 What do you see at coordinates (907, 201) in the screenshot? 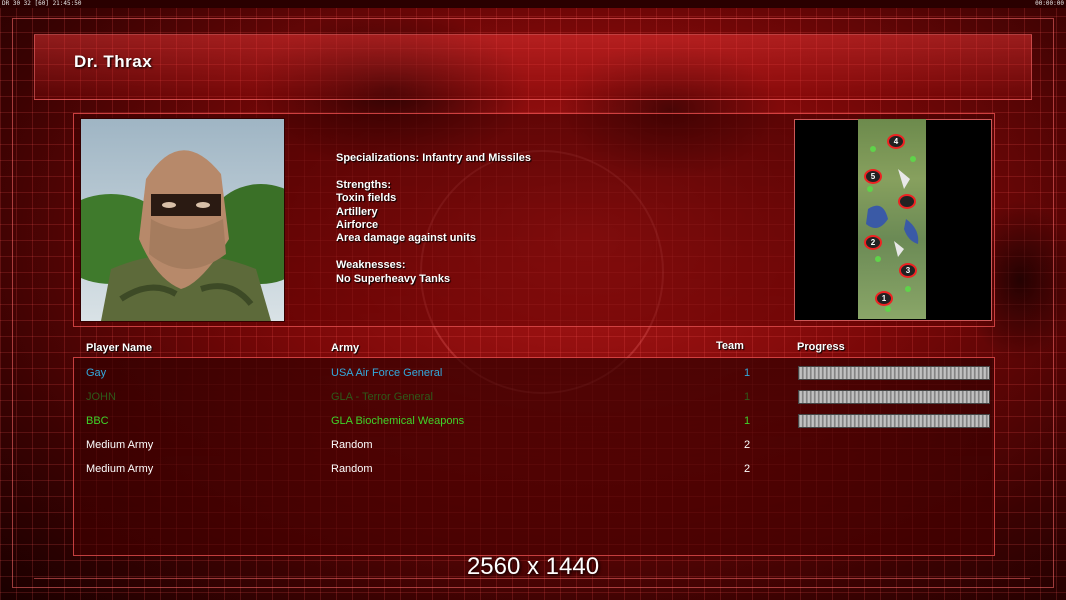
I see `start-position-marker` at bounding box center [907, 201].